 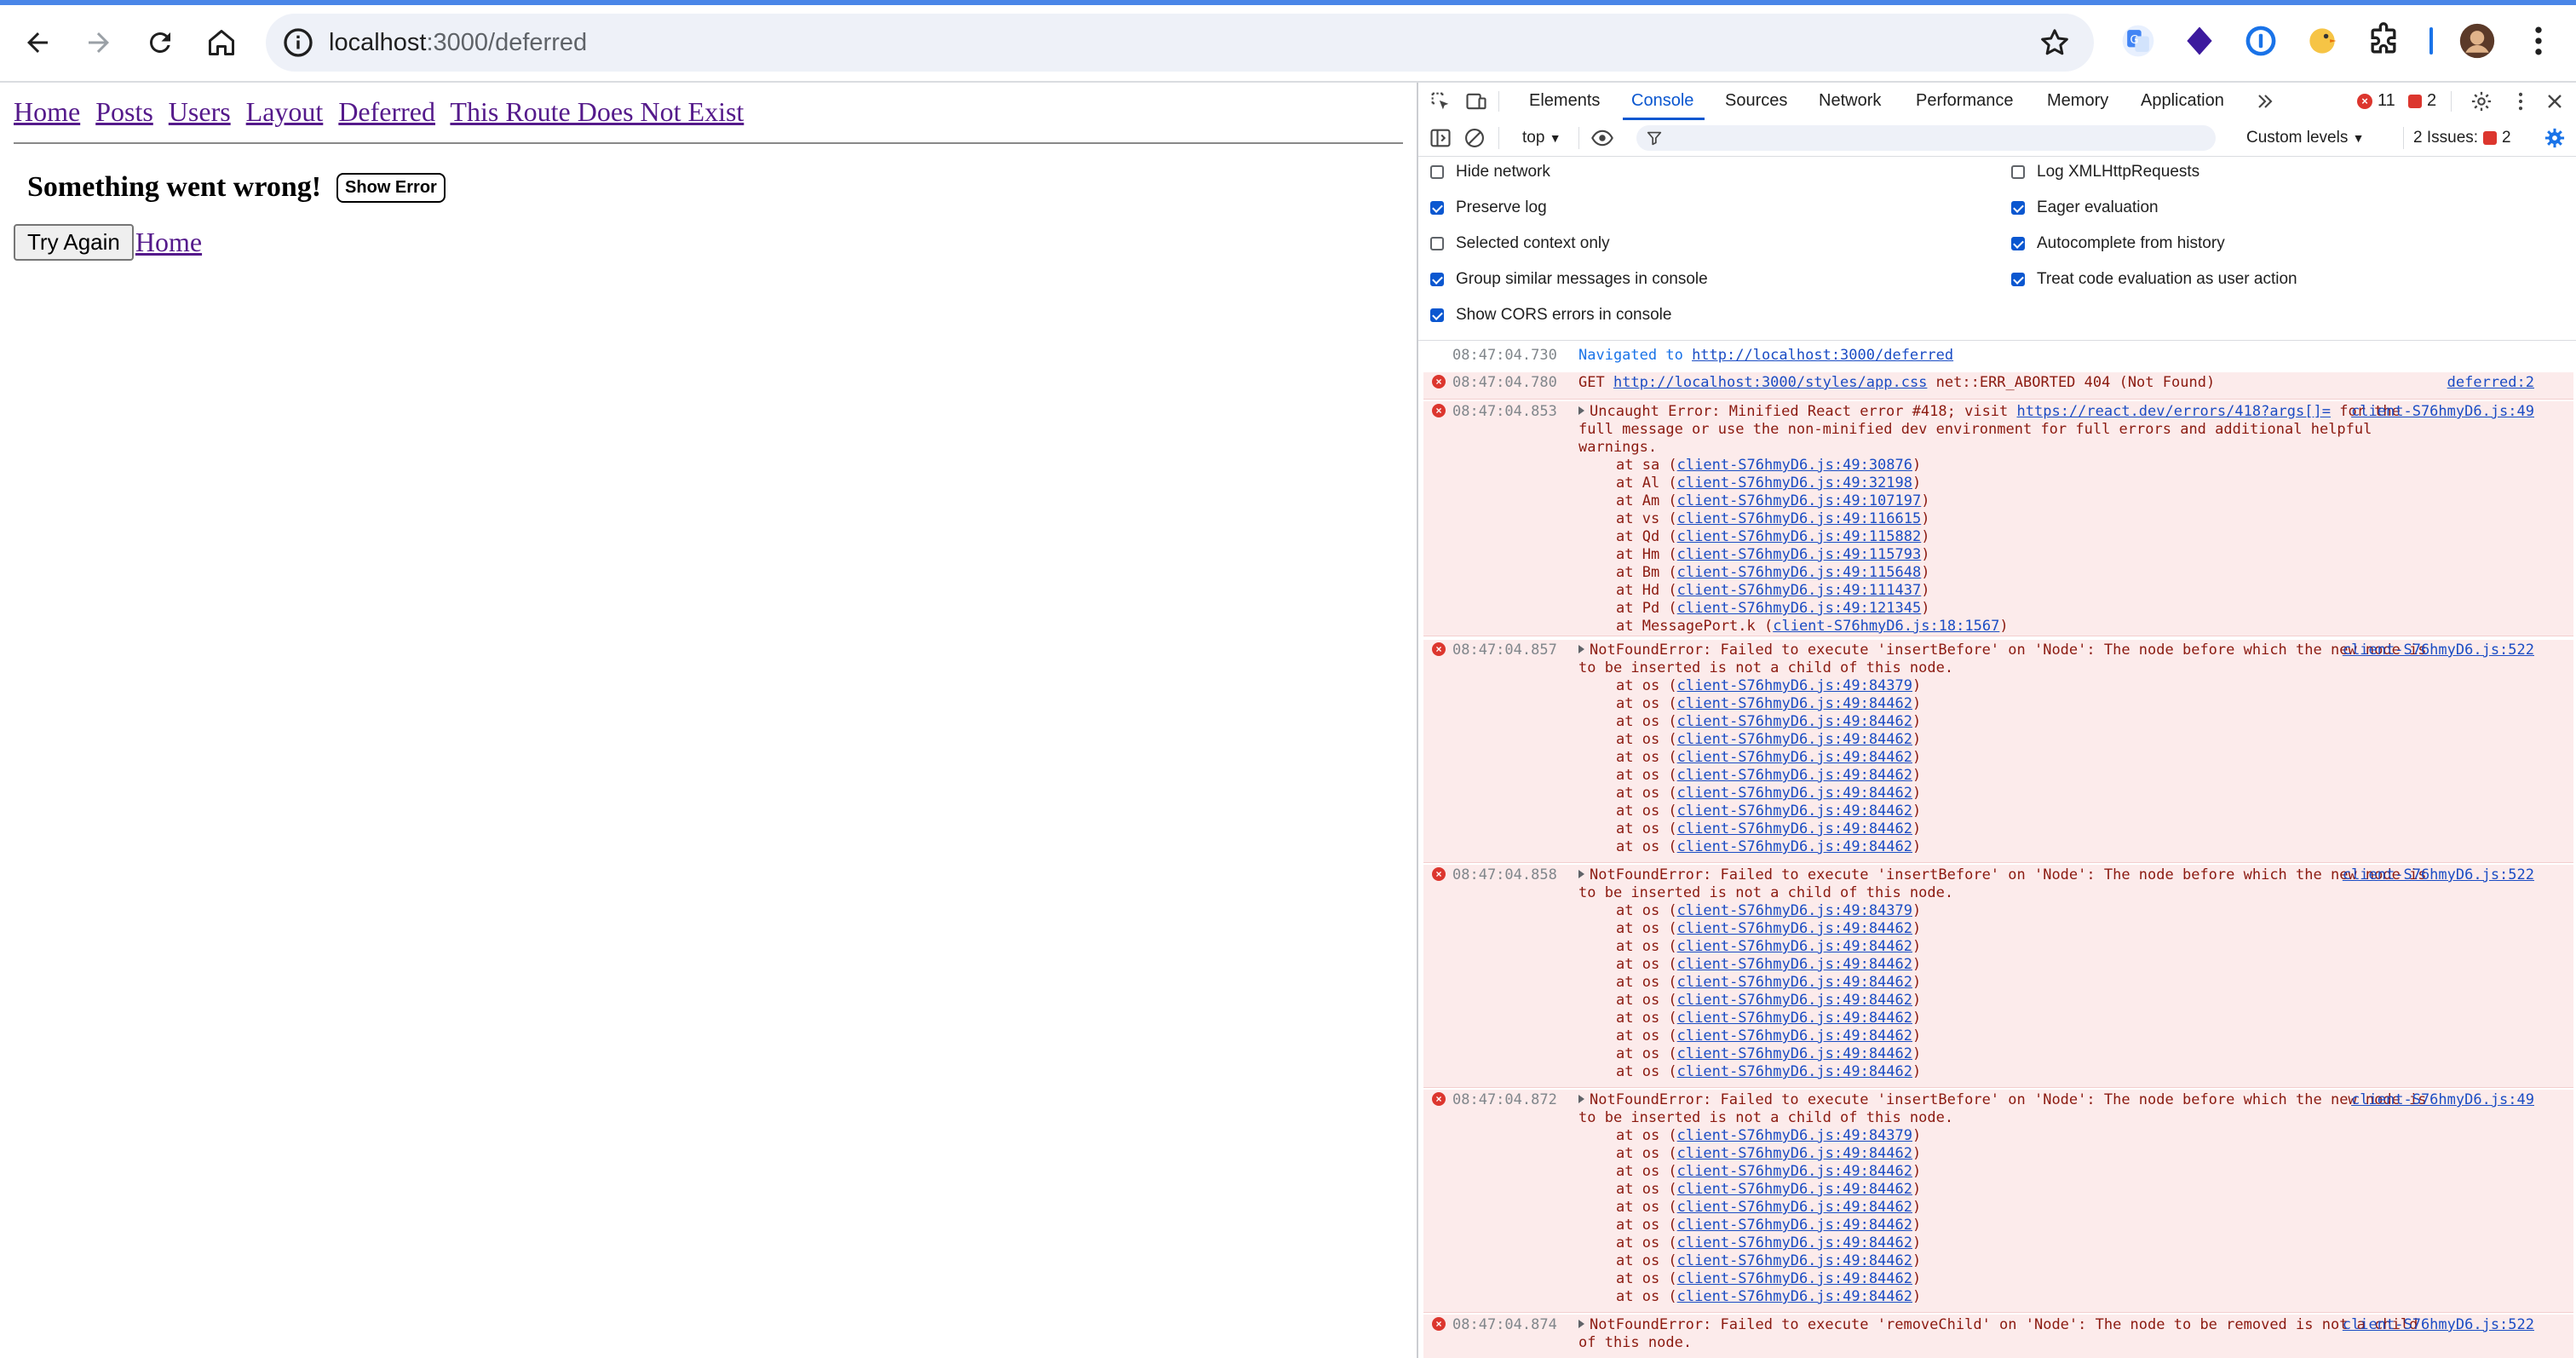 I want to click on log-xhr-option: Log XMLHttpRequests, so click(x=2105, y=172).